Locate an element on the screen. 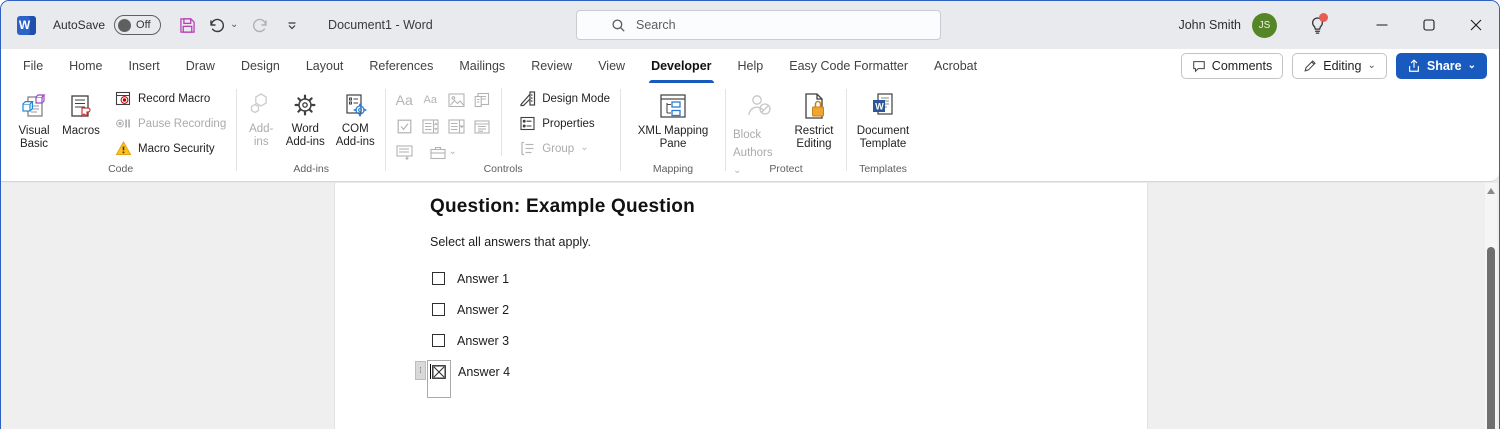 The width and height of the screenshot is (1500, 429). ribbon-group-mapping: XML Mapping Pane Mapping is located at coordinates (673, 133).